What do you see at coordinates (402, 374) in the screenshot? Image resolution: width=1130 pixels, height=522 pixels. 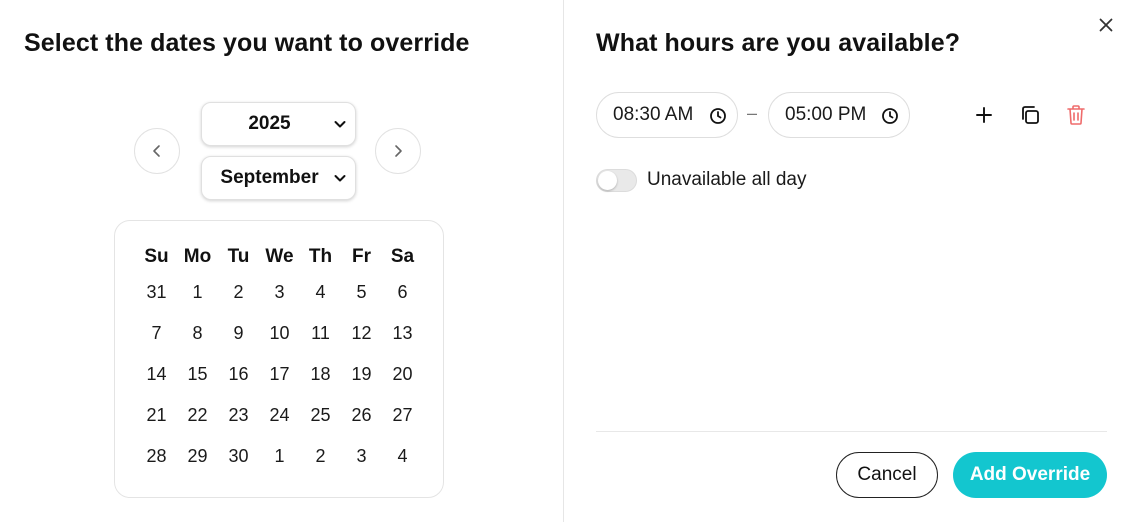 I see `calendar-day: 20` at bounding box center [402, 374].